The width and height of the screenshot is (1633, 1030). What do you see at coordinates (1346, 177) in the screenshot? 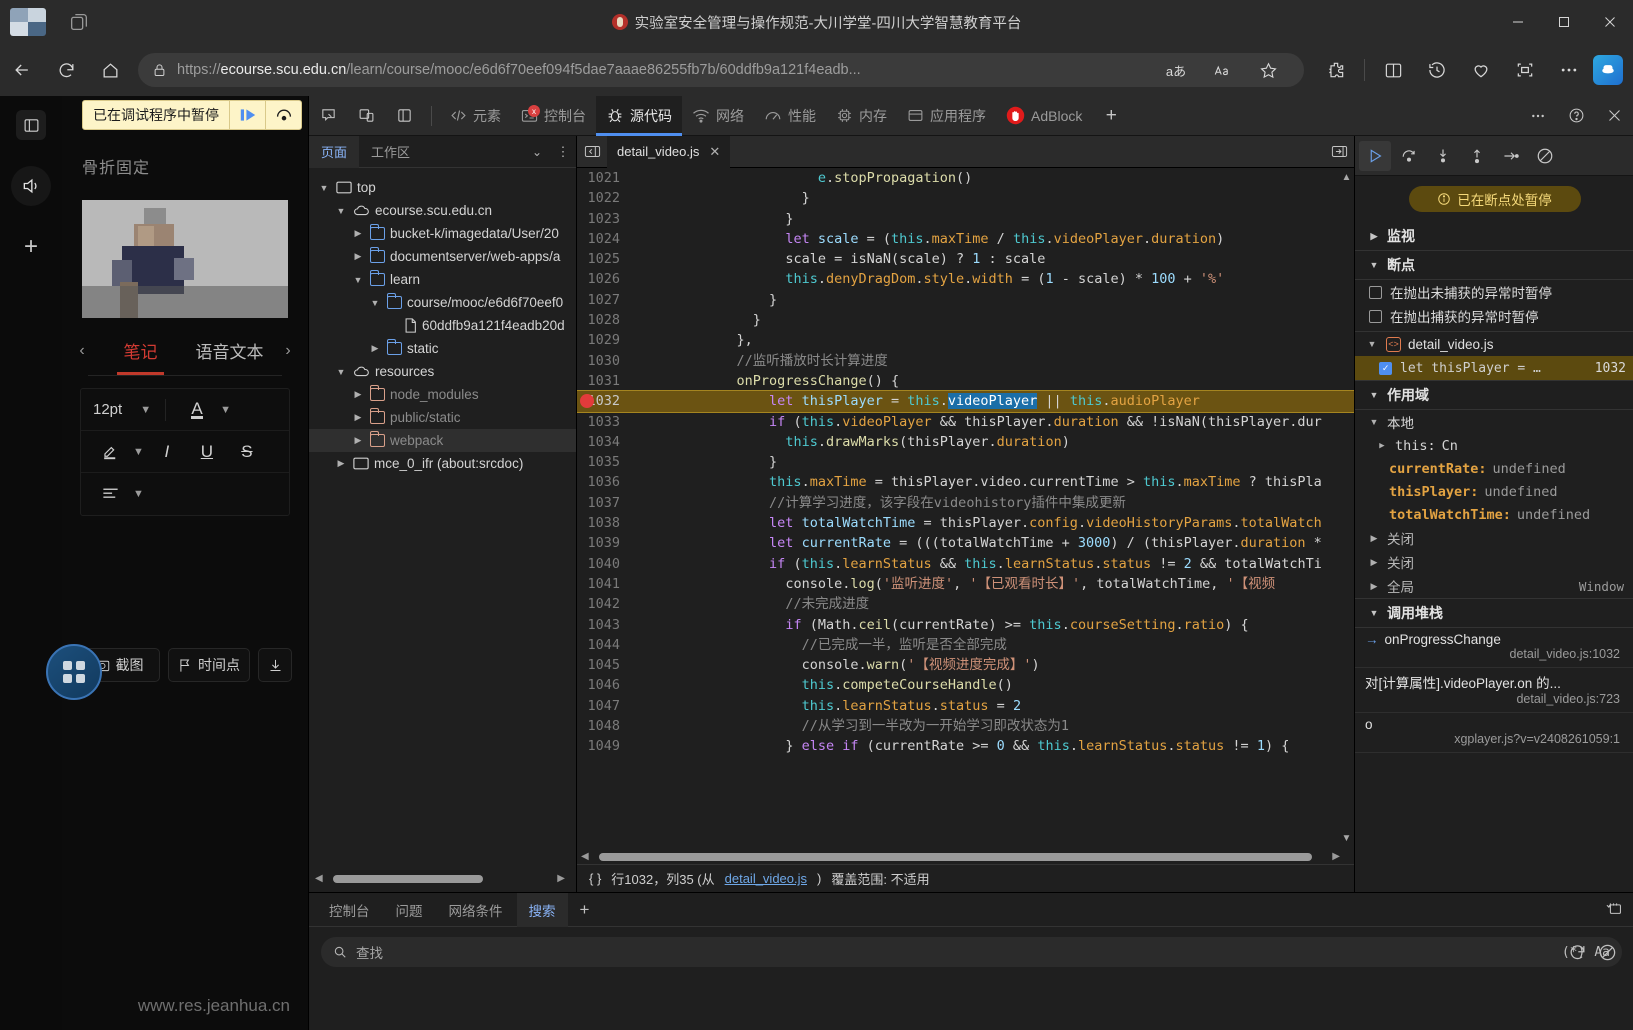
I see `scroll-up-icon: ▲` at bounding box center [1346, 177].